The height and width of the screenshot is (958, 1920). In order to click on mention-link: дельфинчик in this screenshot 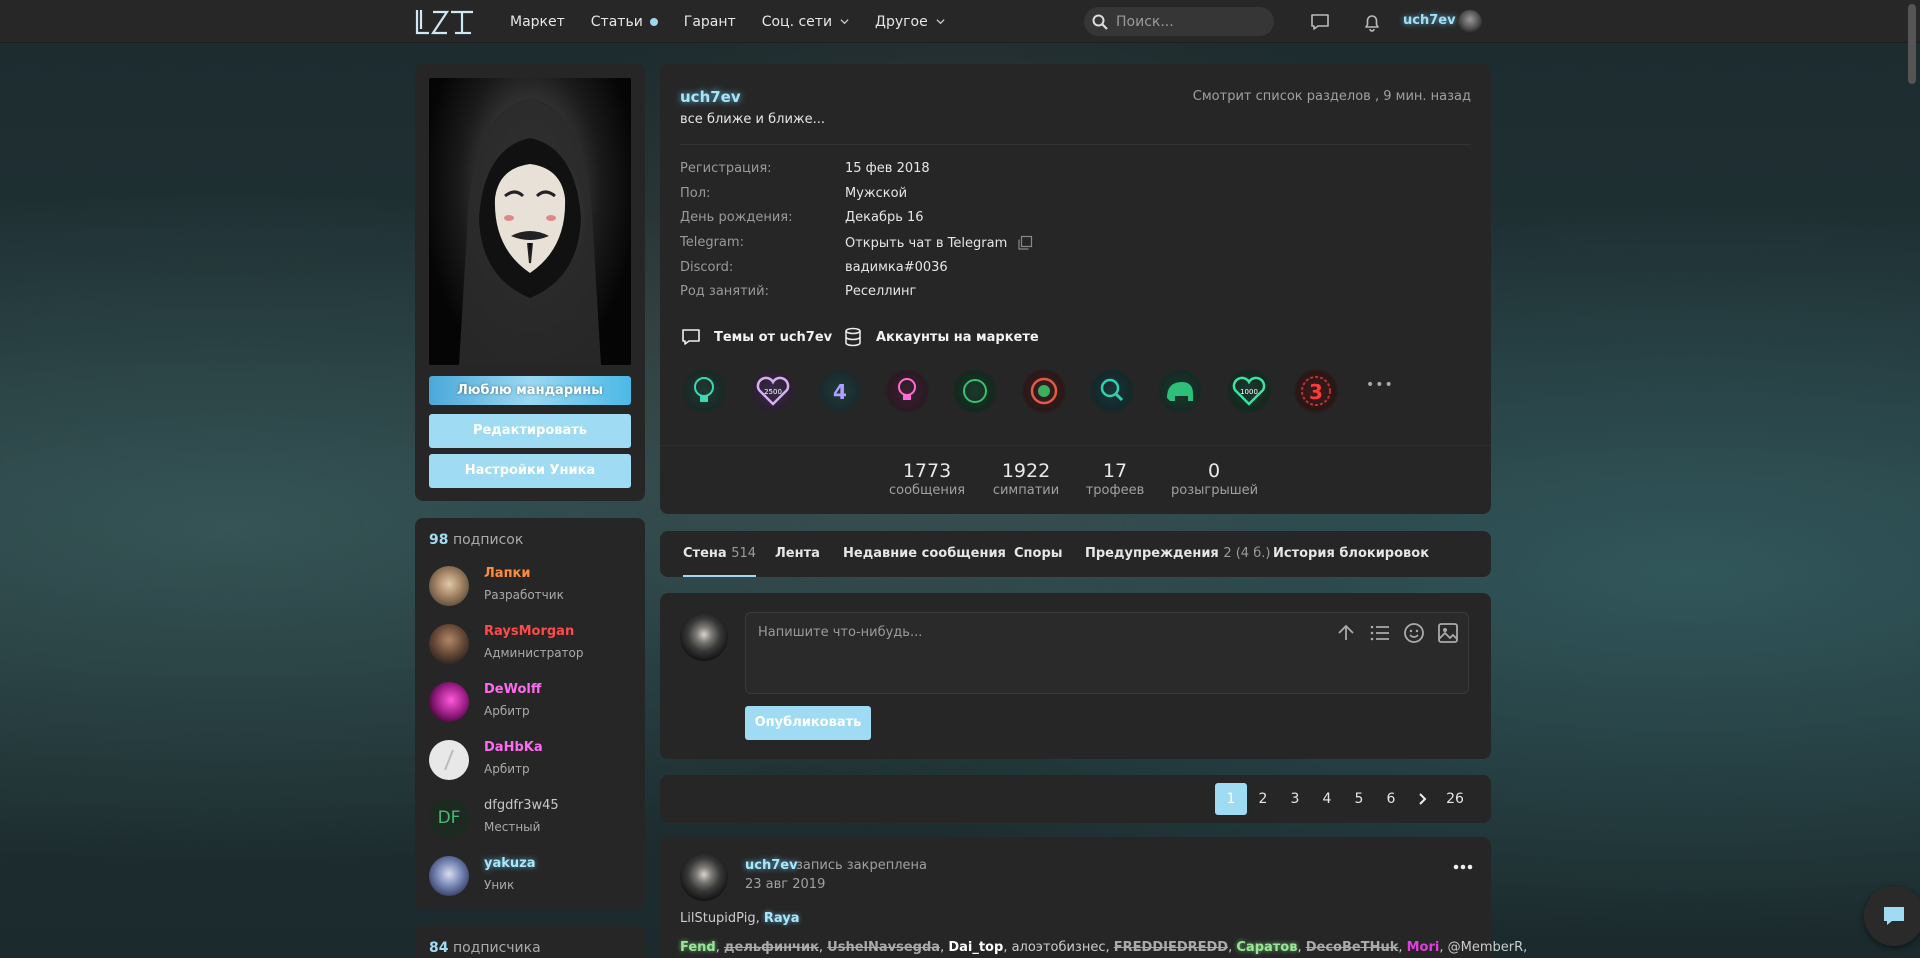, I will do `click(771, 947)`.